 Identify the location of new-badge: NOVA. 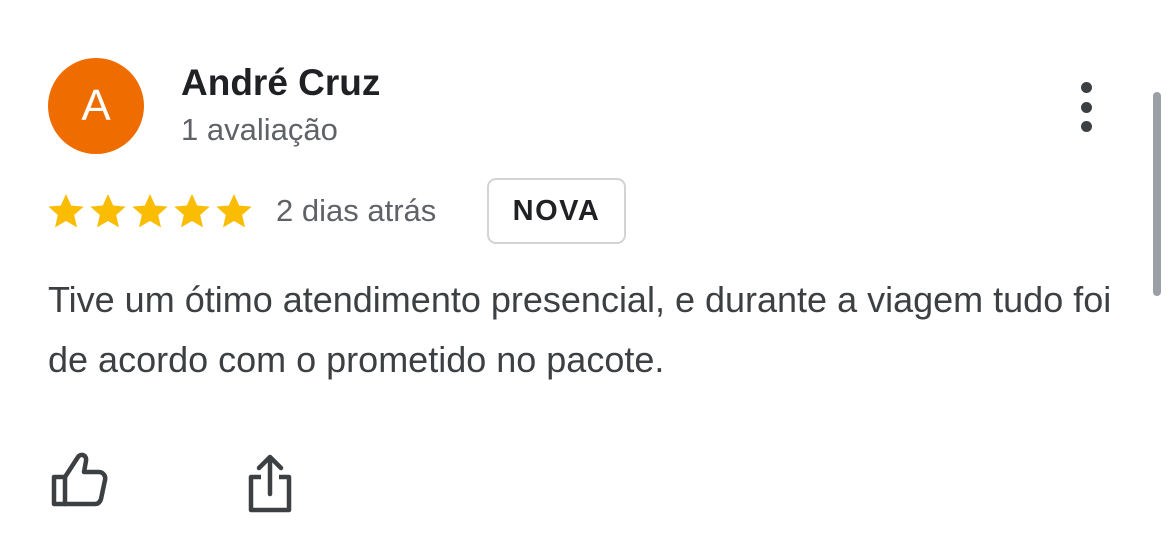
(556, 211).